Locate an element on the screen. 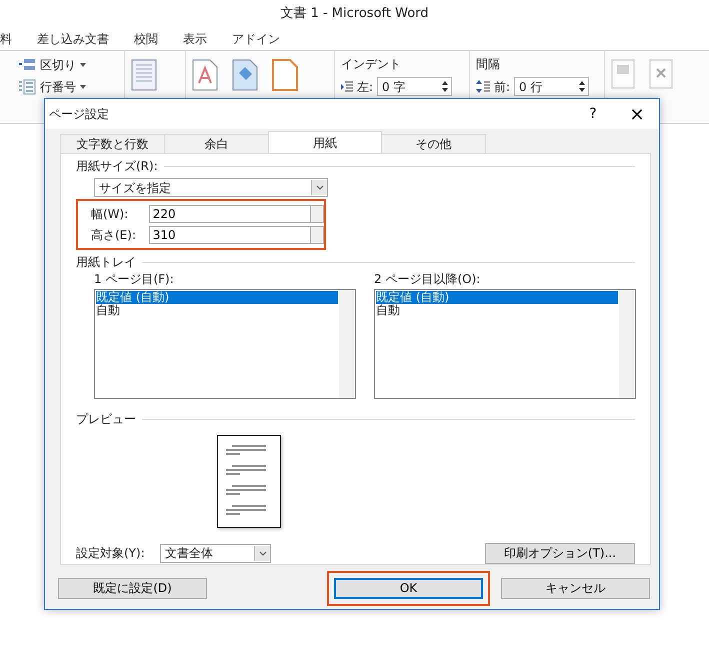  field-label: 幅(W): is located at coordinates (110, 213).